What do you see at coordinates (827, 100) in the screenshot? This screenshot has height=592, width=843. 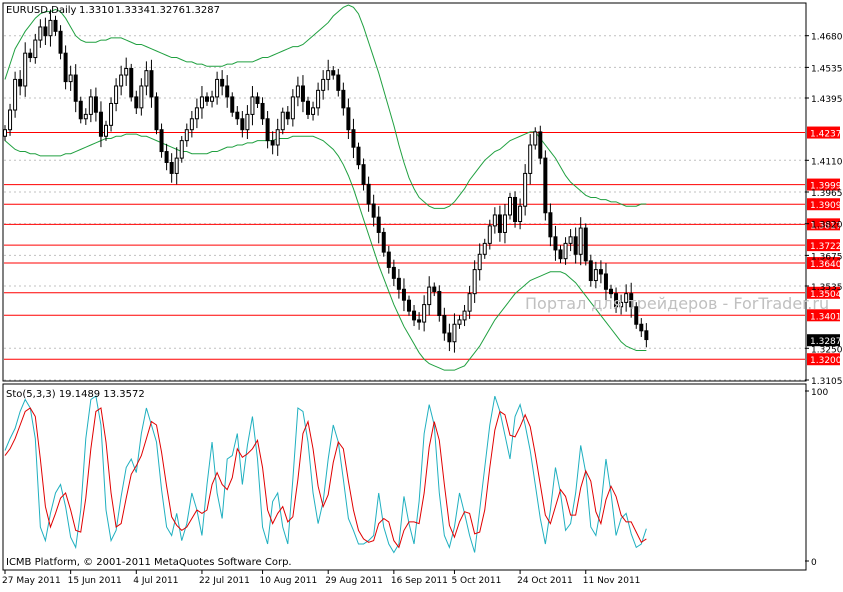 I see `price-tick-label: 1.4395` at bounding box center [827, 100].